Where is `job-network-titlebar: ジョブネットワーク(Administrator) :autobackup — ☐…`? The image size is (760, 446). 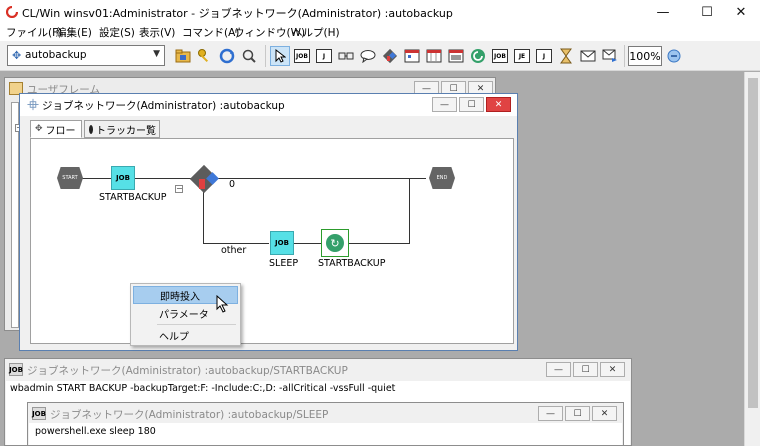
job-network-titlebar: ジョブネットワーク(Administrator) :autobackup — ☐… is located at coordinates (268, 105).